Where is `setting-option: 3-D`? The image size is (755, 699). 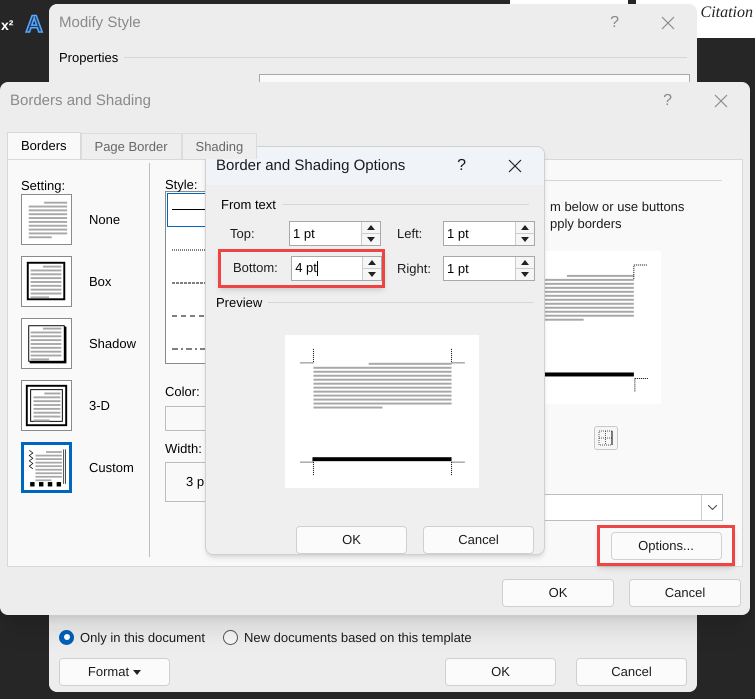
setting-option: 3-D is located at coordinates (85, 405).